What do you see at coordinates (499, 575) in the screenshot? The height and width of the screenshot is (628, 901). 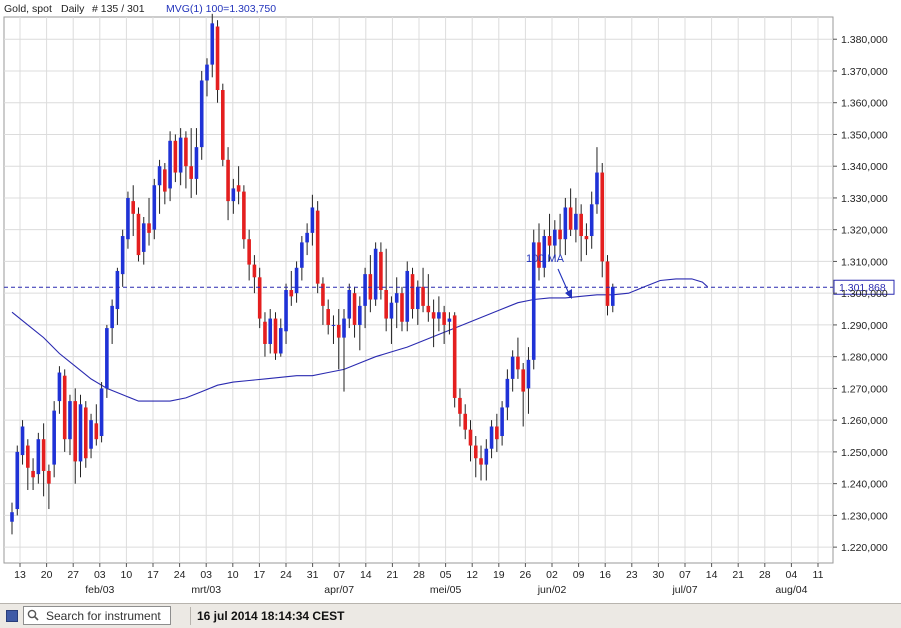 I see `x-tick-label: 19` at bounding box center [499, 575].